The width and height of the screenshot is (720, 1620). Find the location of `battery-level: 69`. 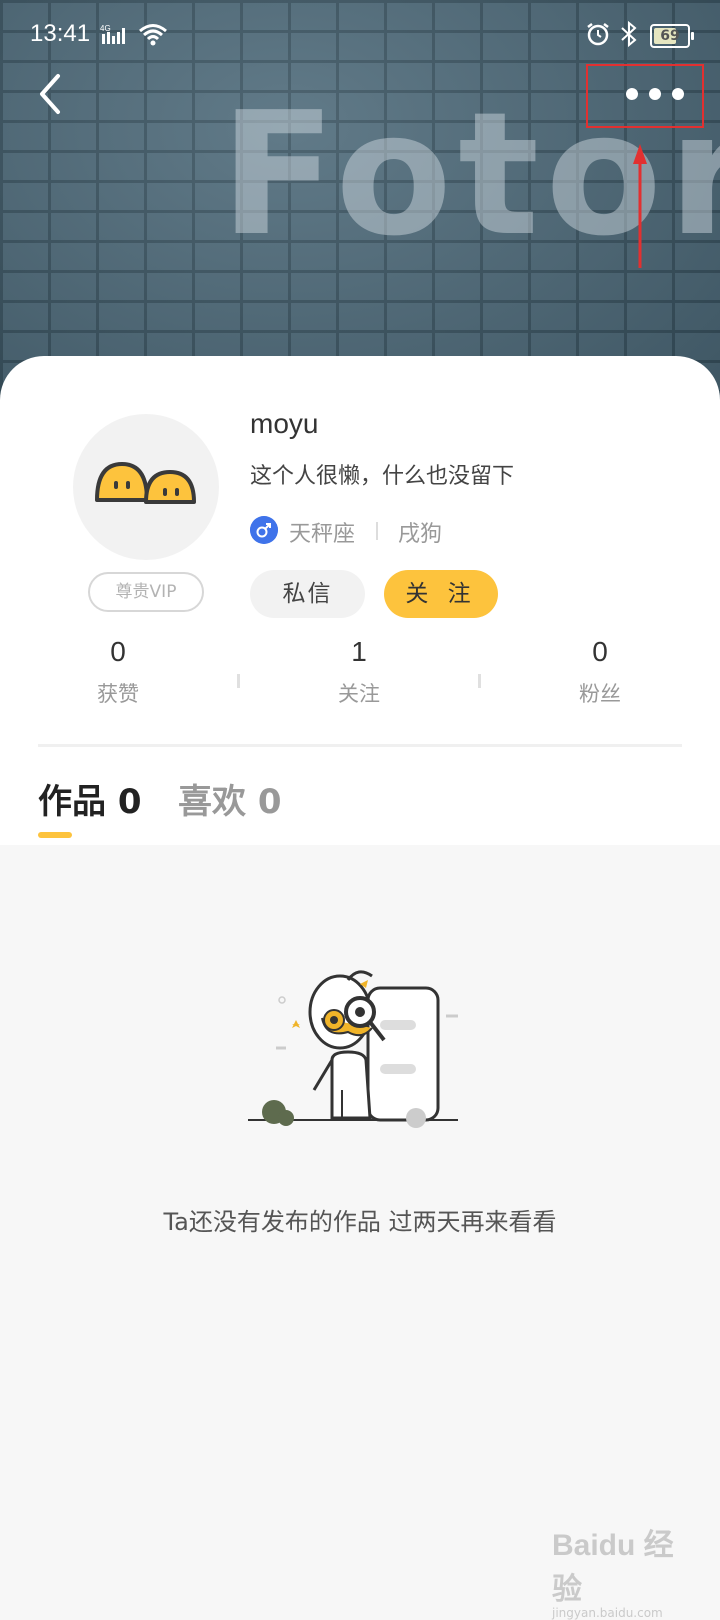

battery-level: 69 is located at coordinates (670, 36).